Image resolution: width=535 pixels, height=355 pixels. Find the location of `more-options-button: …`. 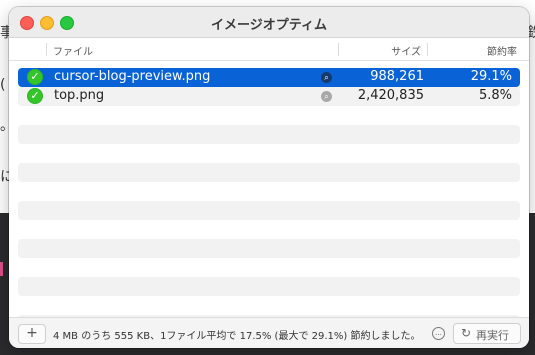

more-options-button: … is located at coordinates (438, 333).